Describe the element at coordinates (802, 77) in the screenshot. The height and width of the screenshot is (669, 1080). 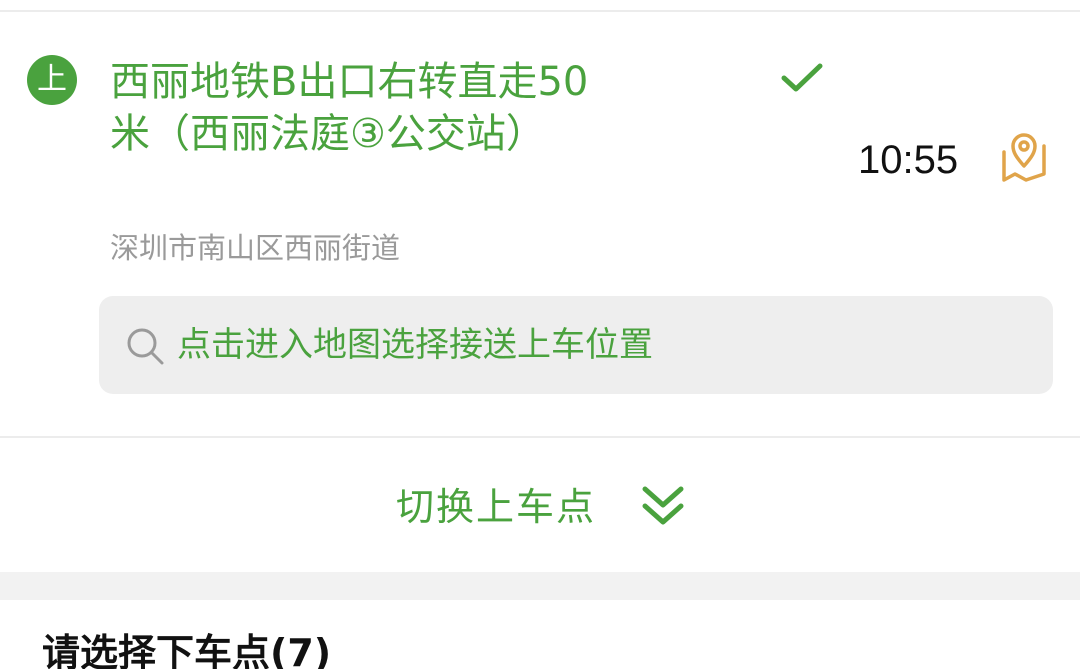
I see `check-icon` at that location.